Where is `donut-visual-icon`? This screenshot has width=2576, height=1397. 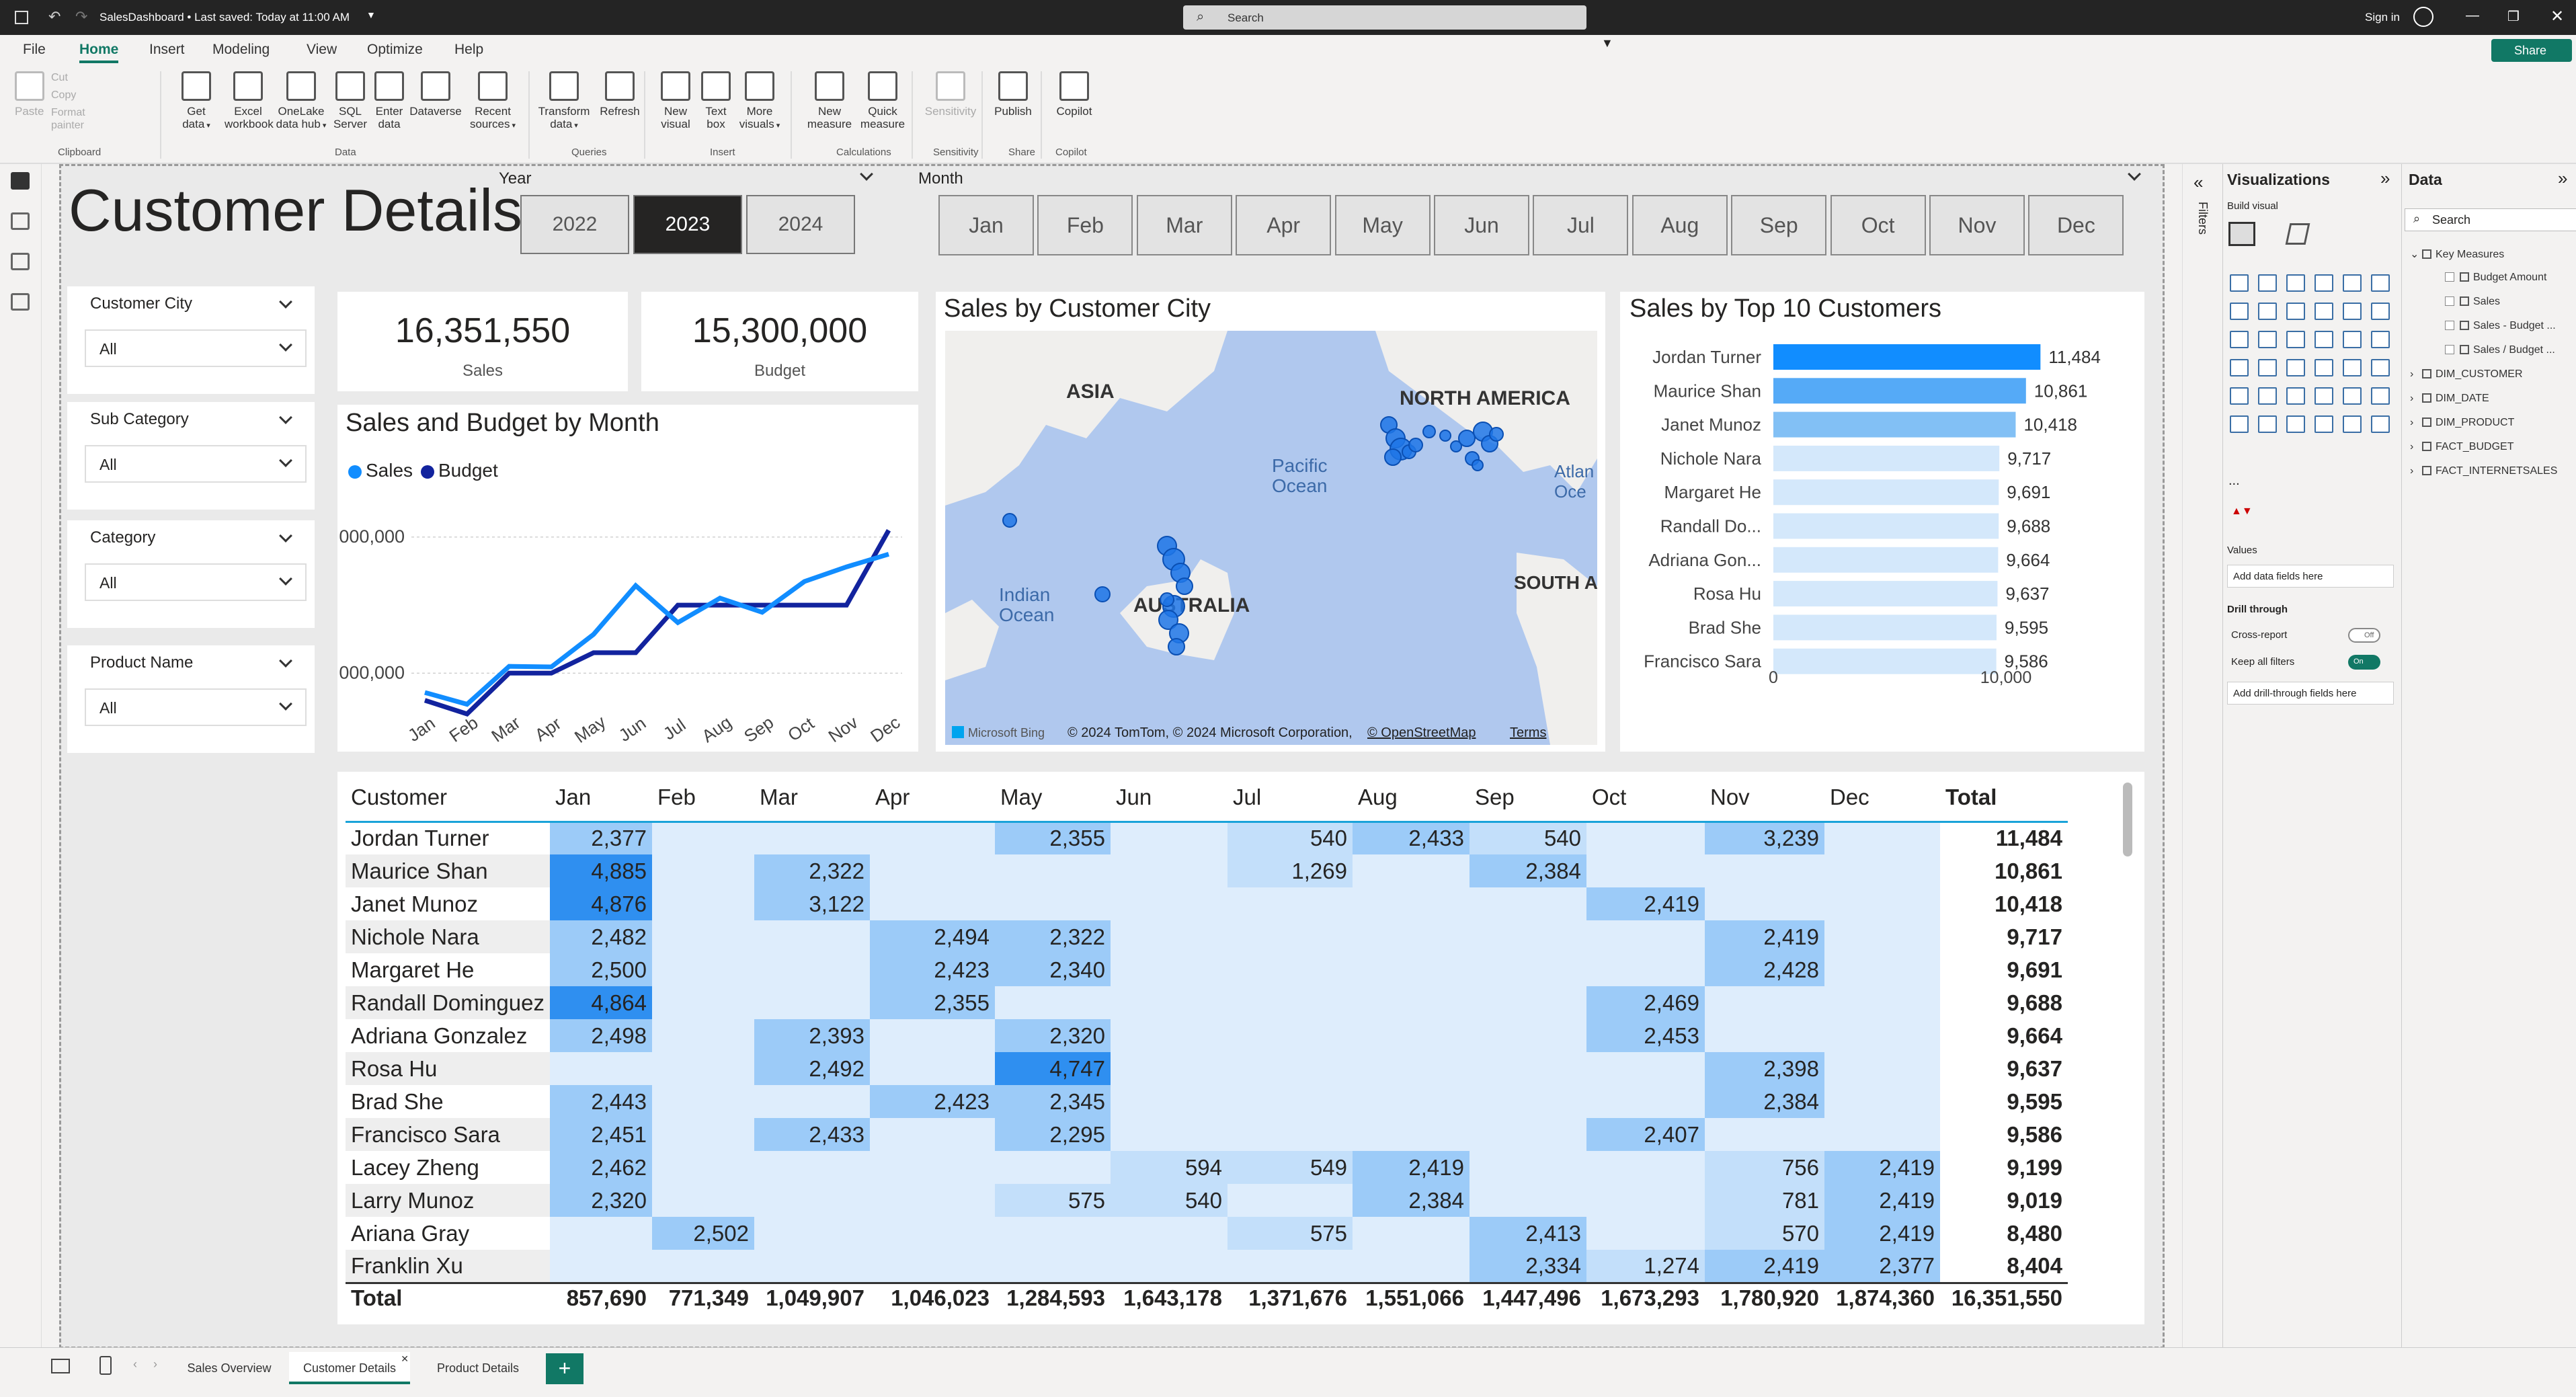
donut-visual-icon is located at coordinates (2295, 340).